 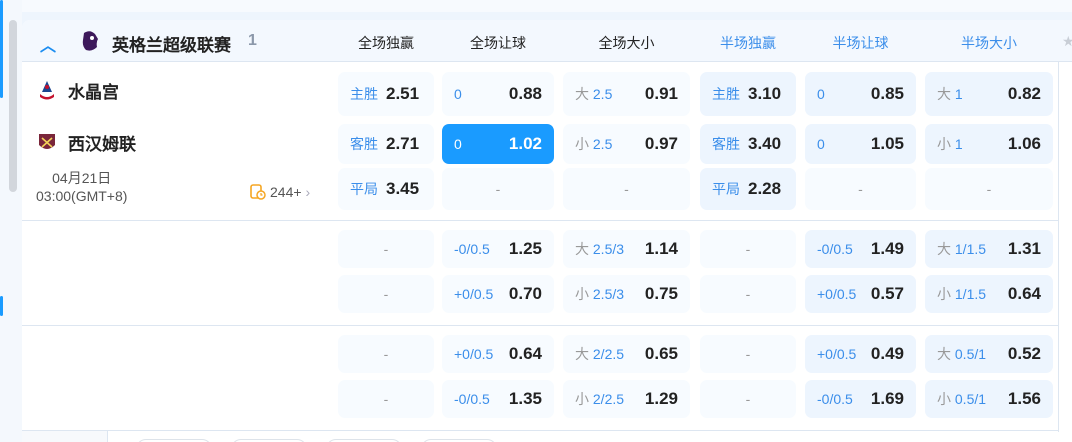 What do you see at coordinates (748, 189) in the screenshot?
I see `odds-cell: 平局 2.28` at bounding box center [748, 189].